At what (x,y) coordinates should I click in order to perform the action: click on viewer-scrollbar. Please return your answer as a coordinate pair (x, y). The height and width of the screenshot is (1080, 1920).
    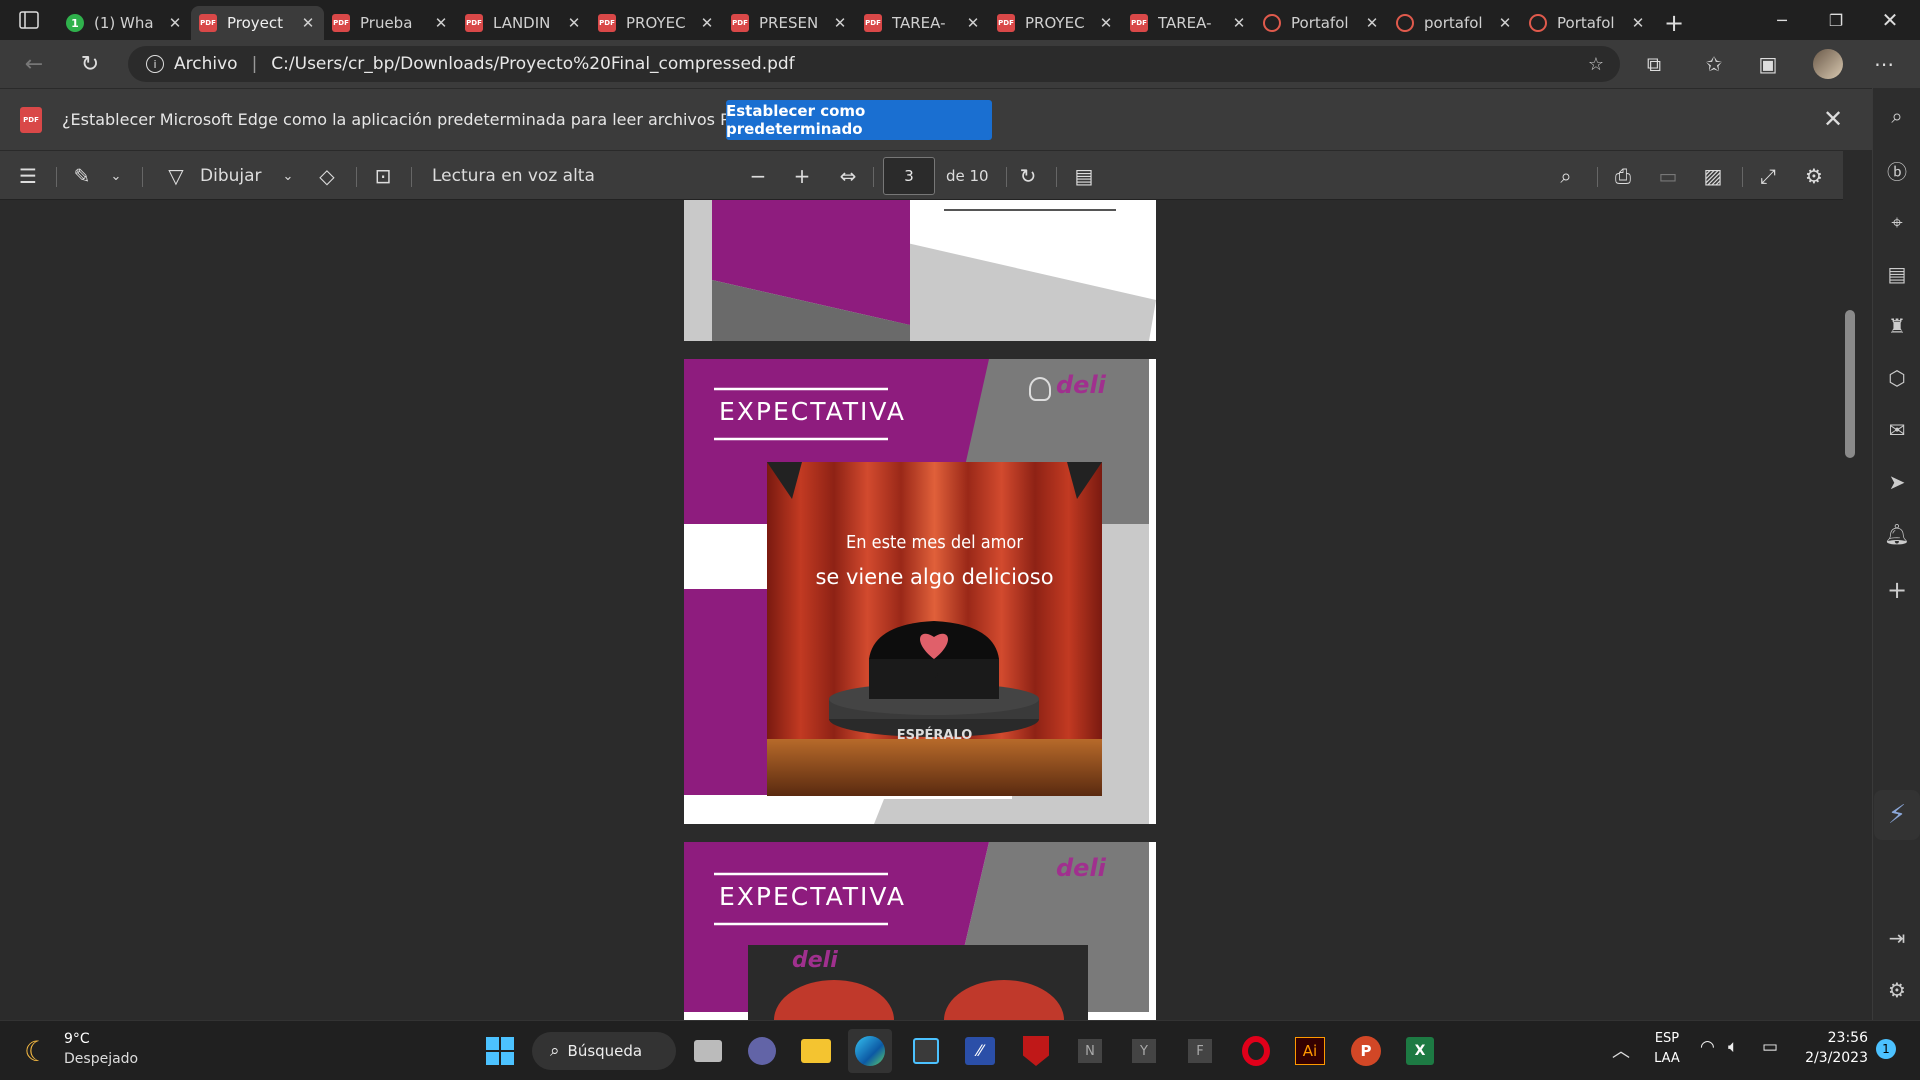
    Looking at the image, I should click on (1850, 585).